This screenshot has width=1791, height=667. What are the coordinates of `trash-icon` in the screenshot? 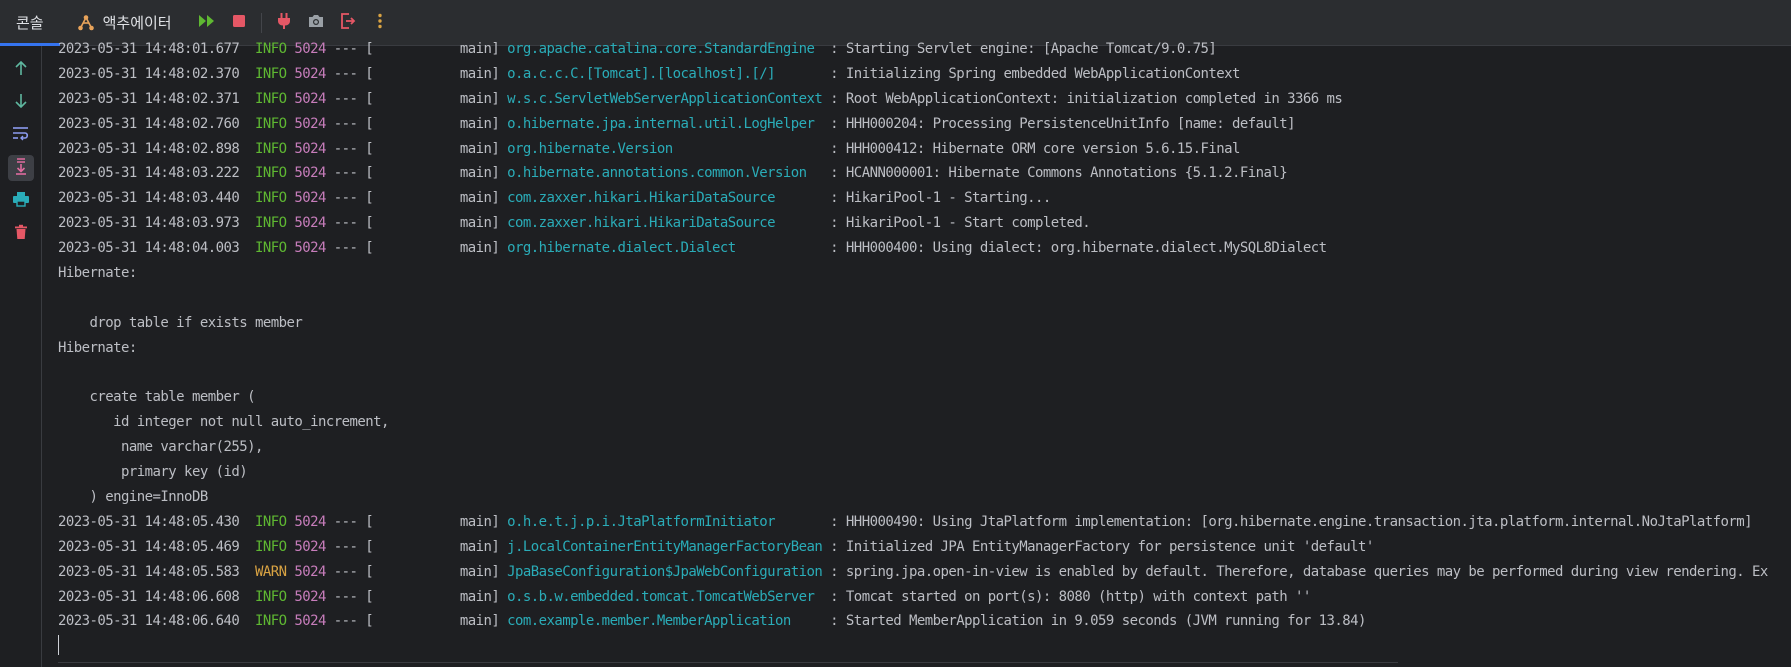 It's located at (21, 234).